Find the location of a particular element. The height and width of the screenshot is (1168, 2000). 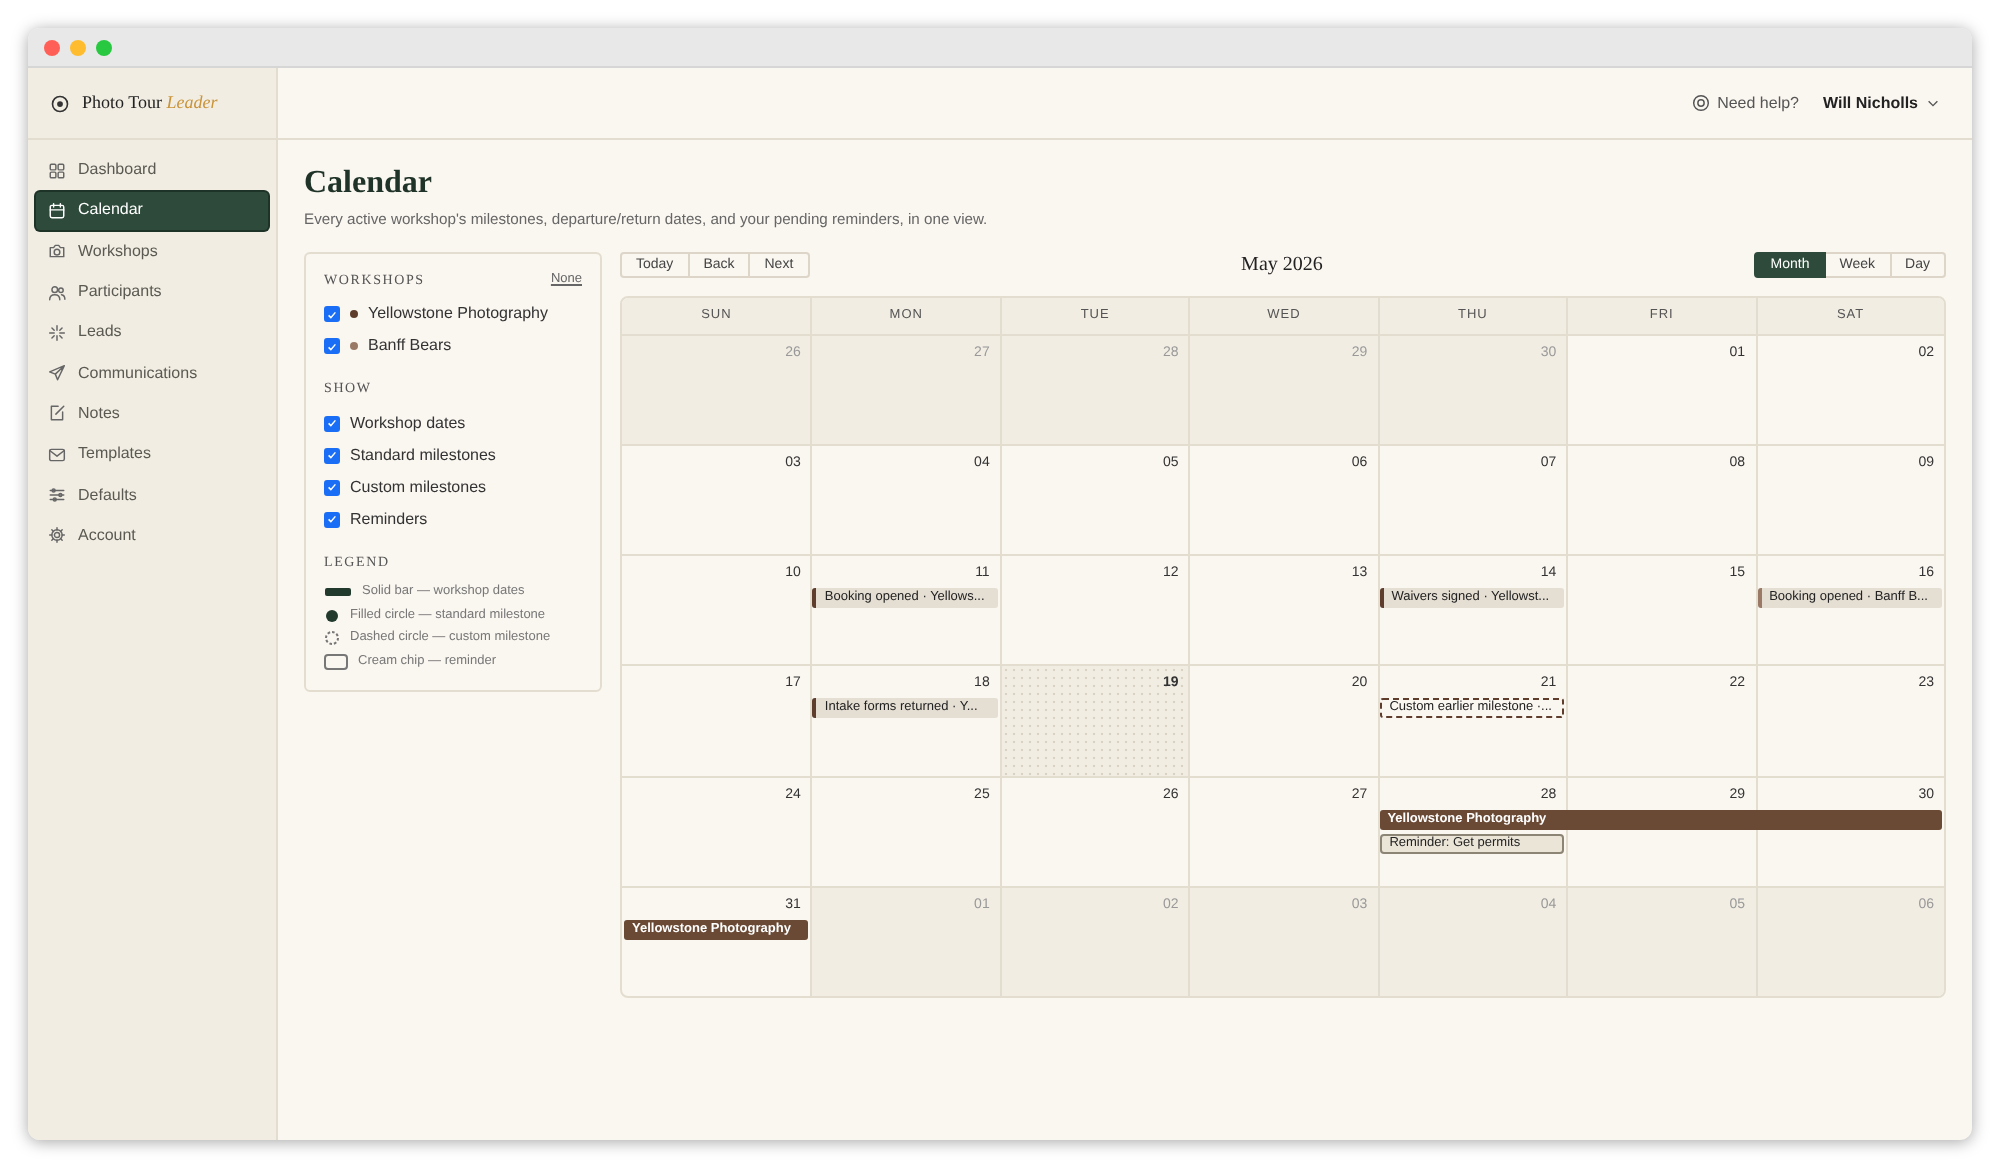

camera-icon is located at coordinates (57, 251).